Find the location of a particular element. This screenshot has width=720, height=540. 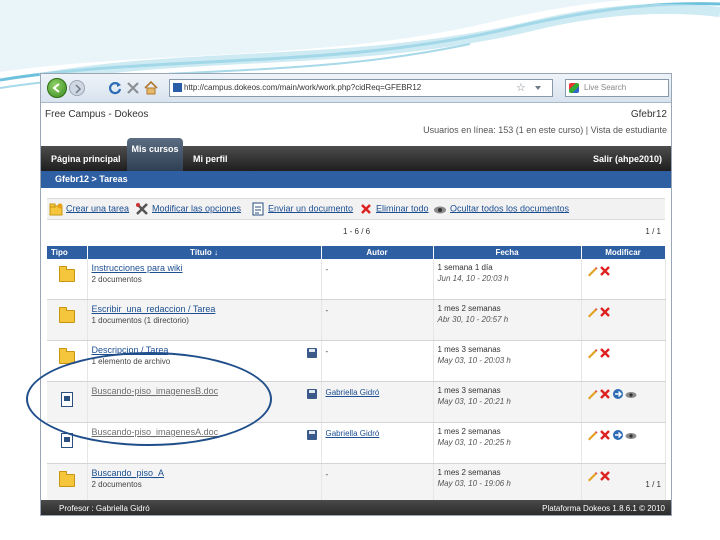

footer-platform: Plataforma Dokeos 1.8.6.1 © 2010 is located at coordinates (603, 508).